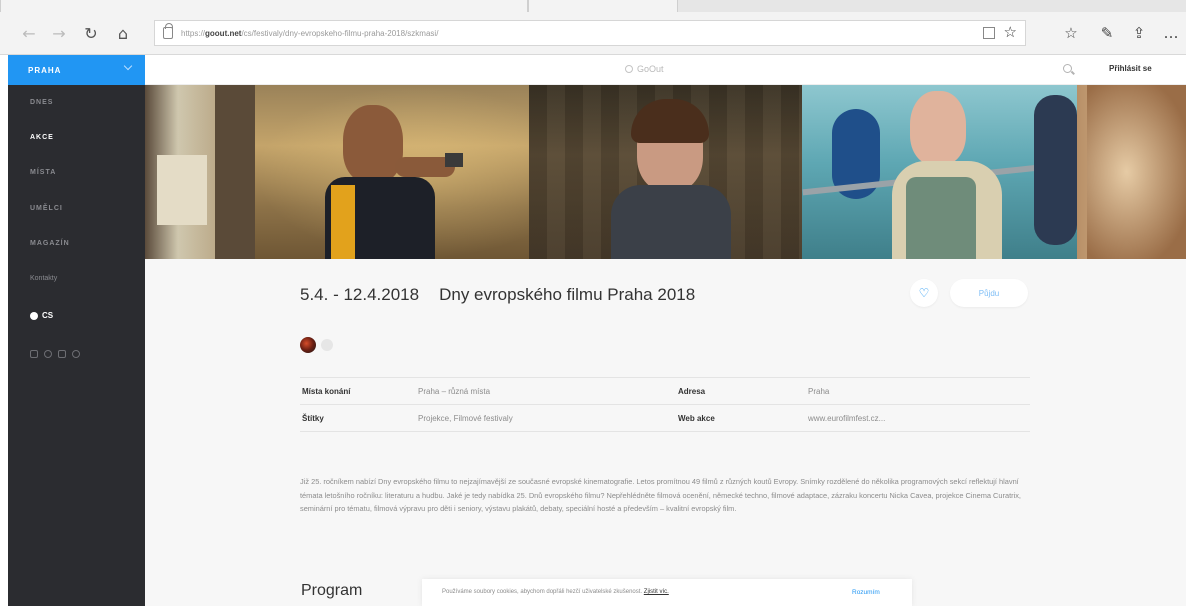 The height and width of the screenshot is (606, 1186). Describe the element at coordinates (656, 592) in the screenshot. I see `cookie-more-link: Zjistit víc.` at that location.